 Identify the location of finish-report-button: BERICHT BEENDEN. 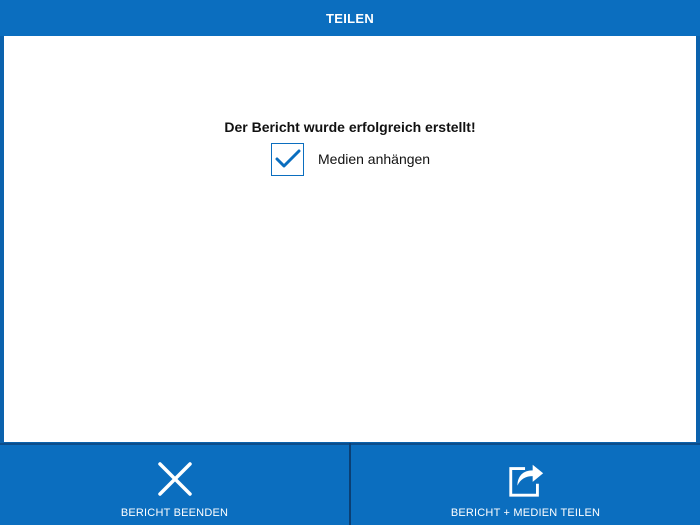
(174, 484).